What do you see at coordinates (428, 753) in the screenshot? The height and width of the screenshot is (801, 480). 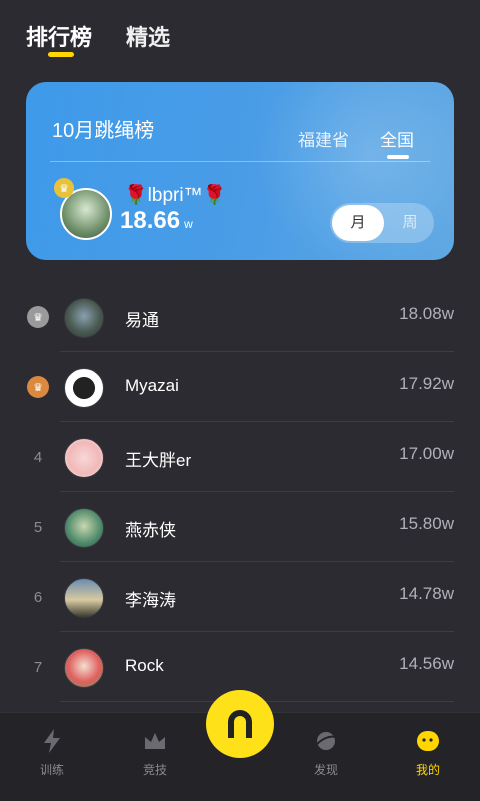 I see `nav-mine: 我的` at bounding box center [428, 753].